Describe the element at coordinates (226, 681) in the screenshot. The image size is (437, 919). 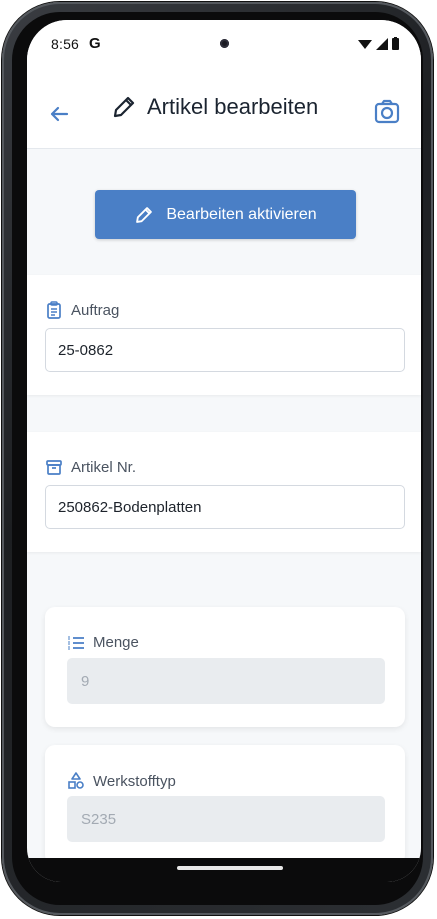
I see `menge-field: 9` at that location.